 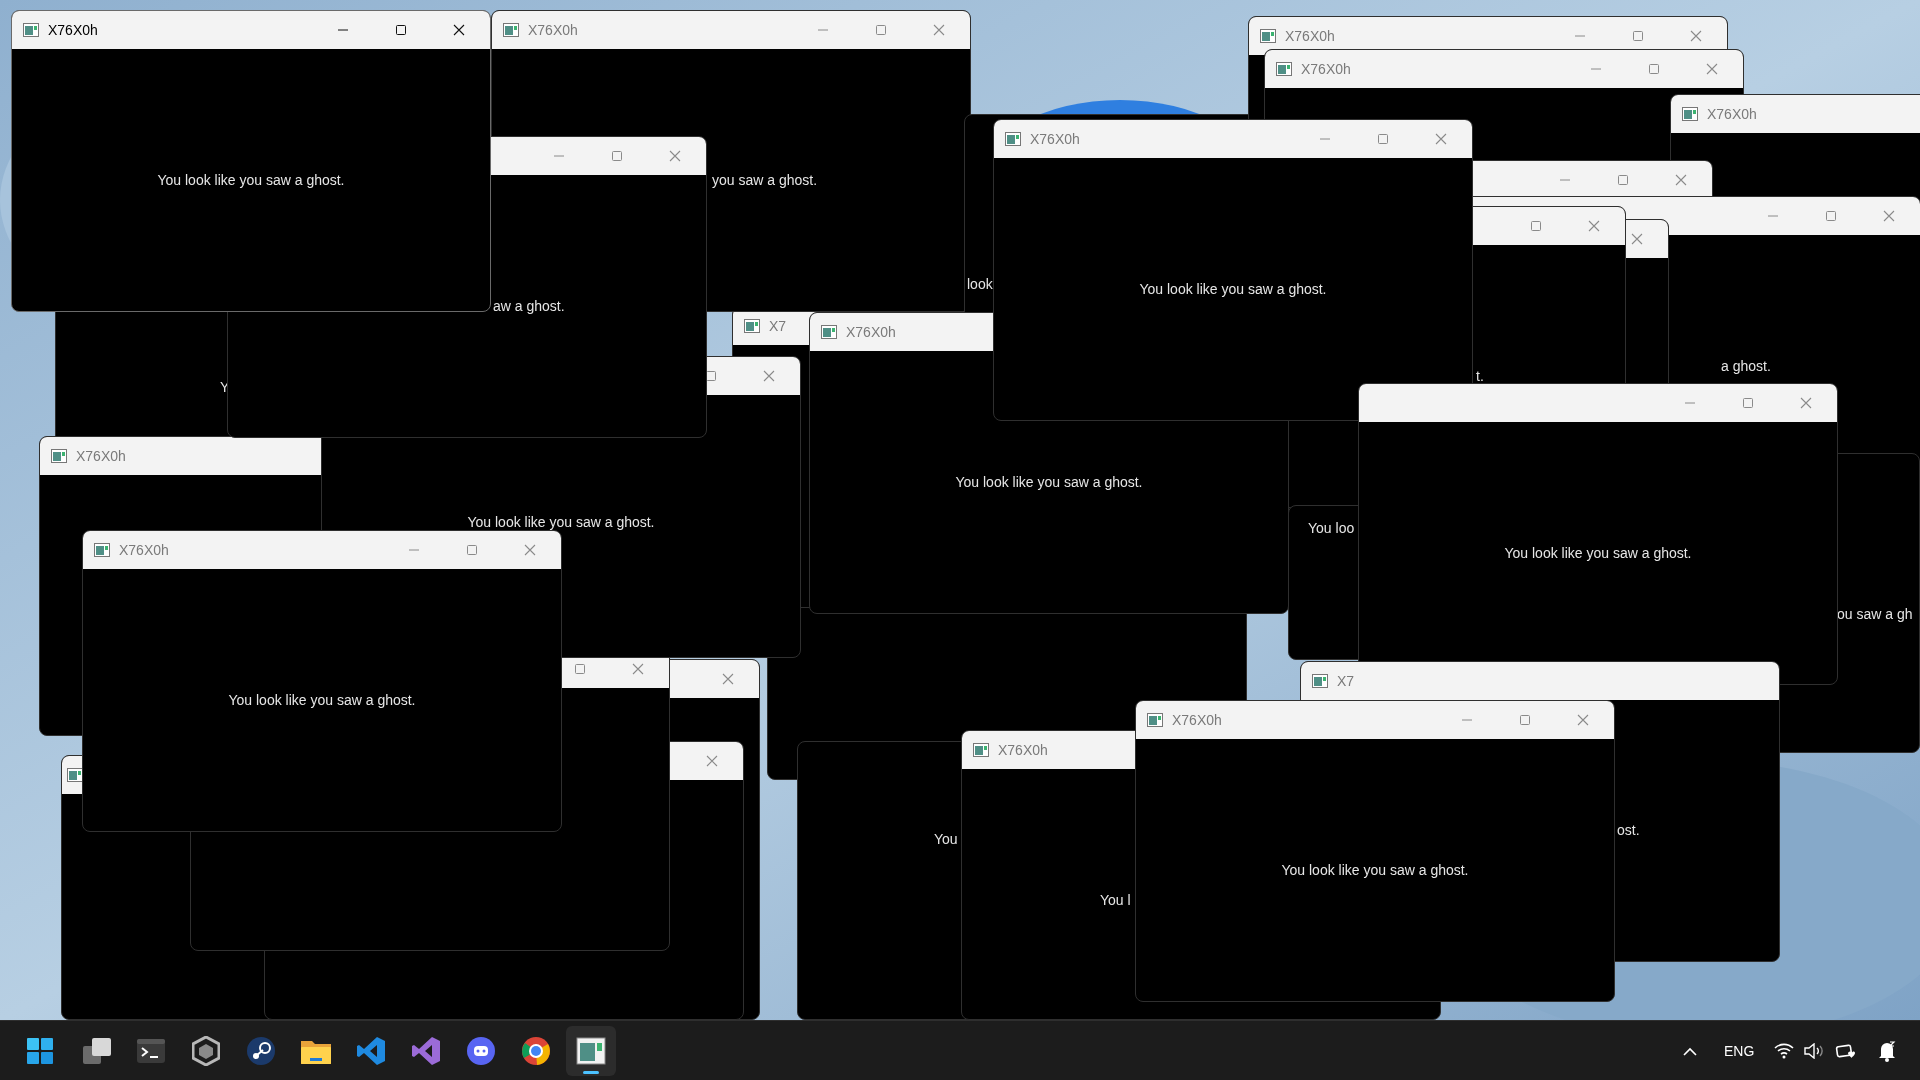 What do you see at coordinates (946, 839) in the screenshot?
I see `message-text: You` at bounding box center [946, 839].